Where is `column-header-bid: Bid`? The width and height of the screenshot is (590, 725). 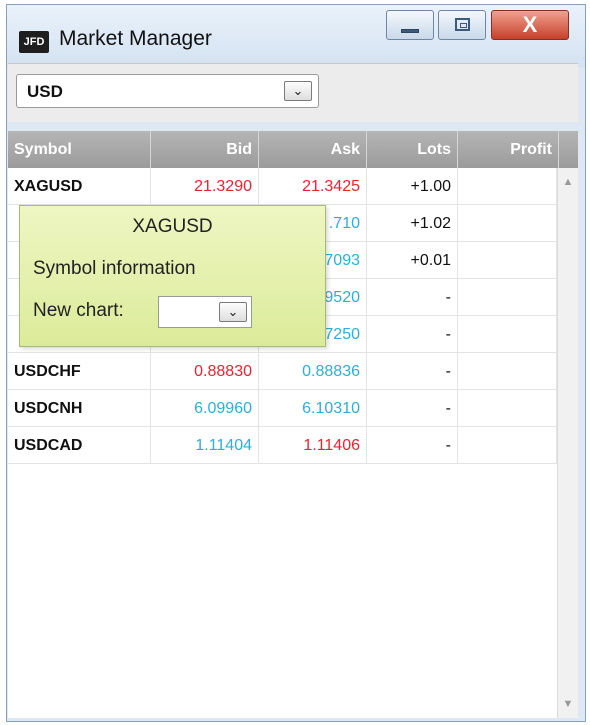 column-header-bid: Bid is located at coordinates (205, 149).